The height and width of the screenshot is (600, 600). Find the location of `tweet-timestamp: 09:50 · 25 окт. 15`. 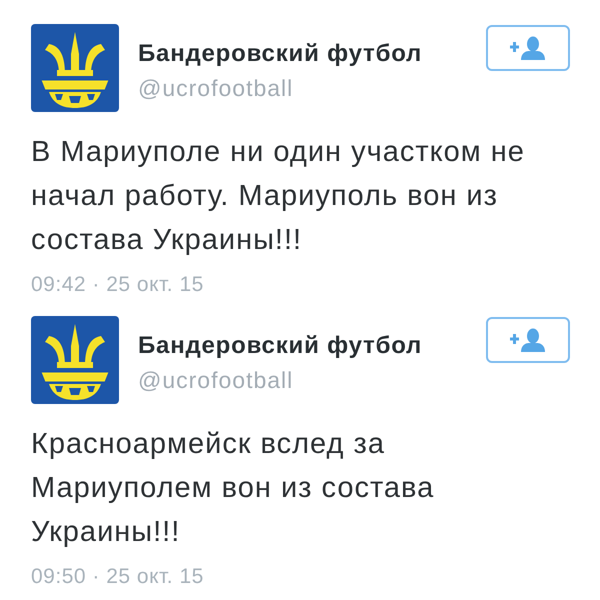

tweet-timestamp: 09:50 · 25 окт. 15 is located at coordinates (118, 577).